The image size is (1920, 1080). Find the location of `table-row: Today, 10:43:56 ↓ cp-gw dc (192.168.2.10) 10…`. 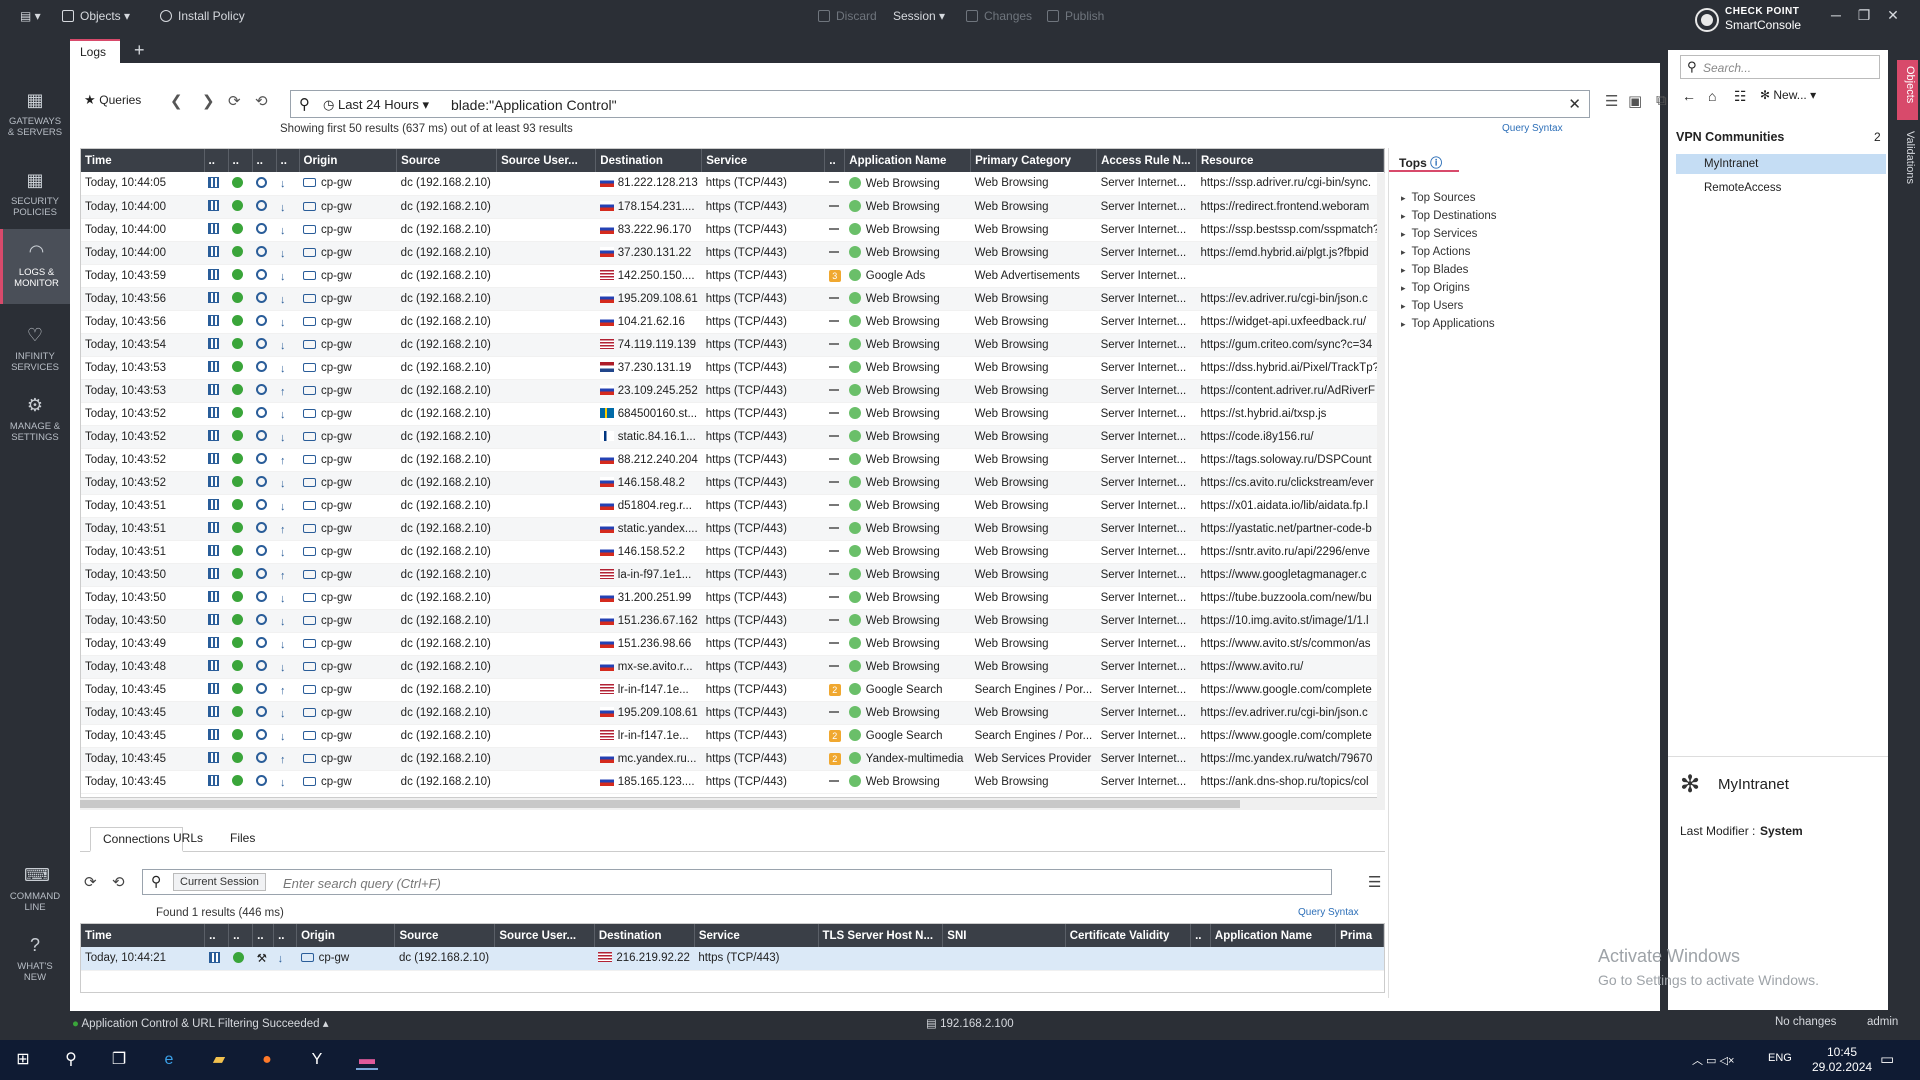

table-row: Today, 10:43:56 ↓ cp-gw dc (192.168.2.10) 10… is located at coordinates (732, 322).